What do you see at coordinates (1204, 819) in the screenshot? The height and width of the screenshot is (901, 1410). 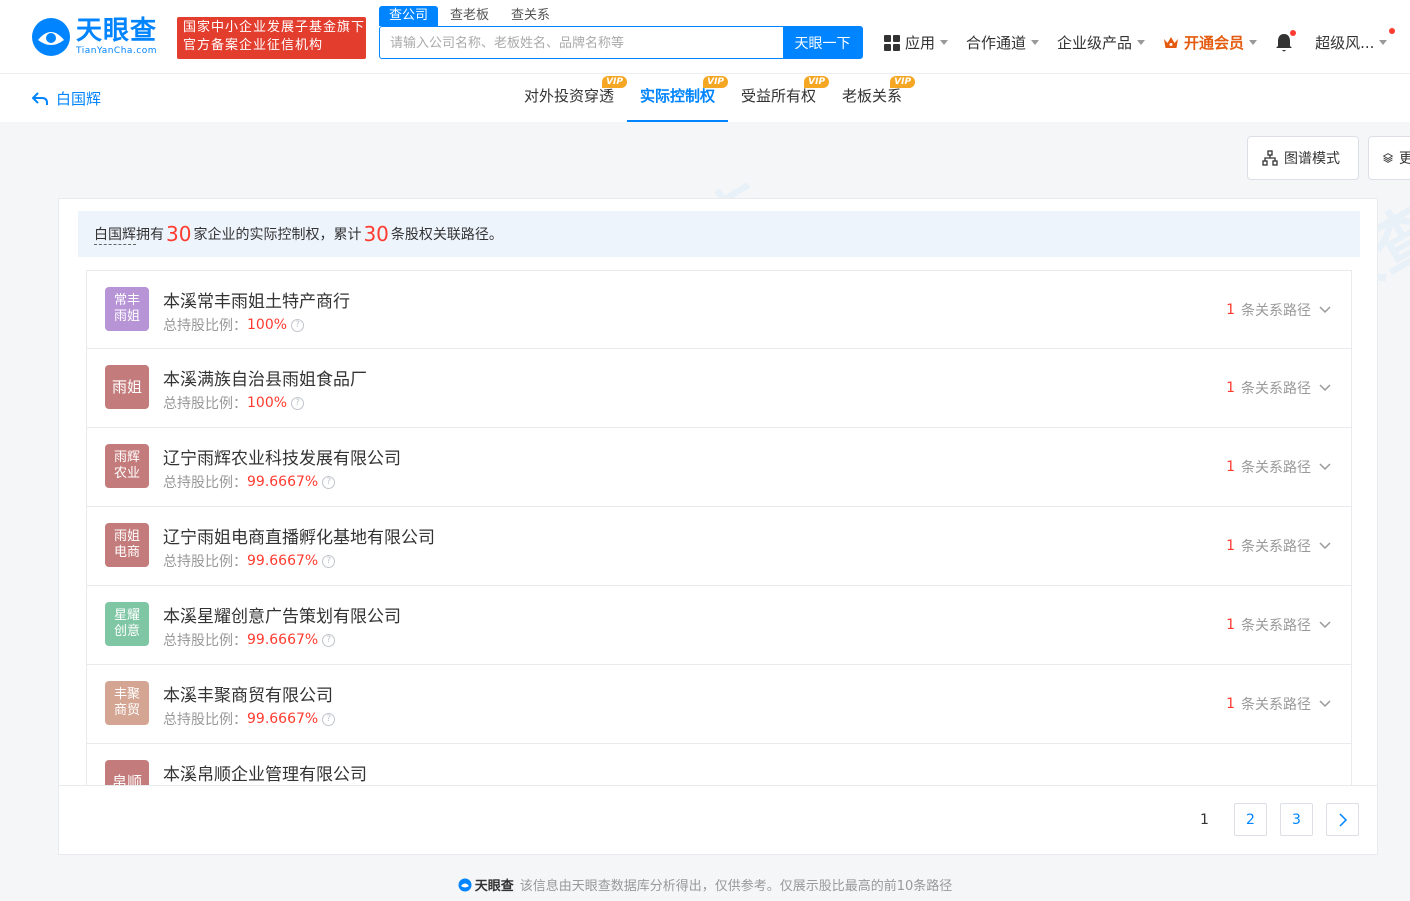 I see `page-1: 1` at bounding box center [1204, 819].